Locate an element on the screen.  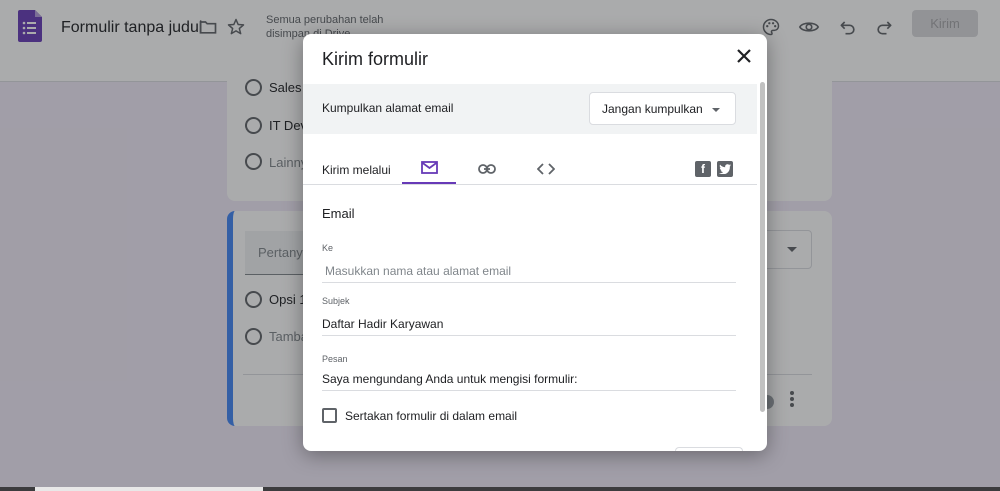
tab-email is located at coordinates (429, 168).